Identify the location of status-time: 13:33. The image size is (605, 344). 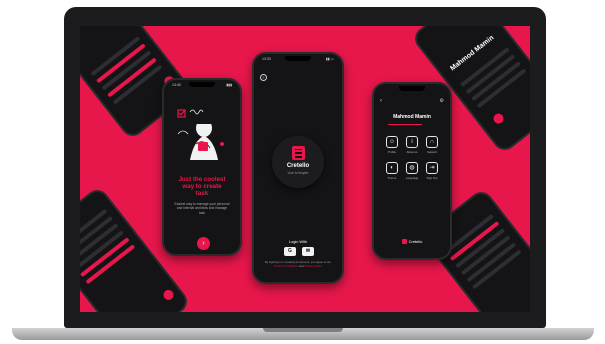
(266, 59).